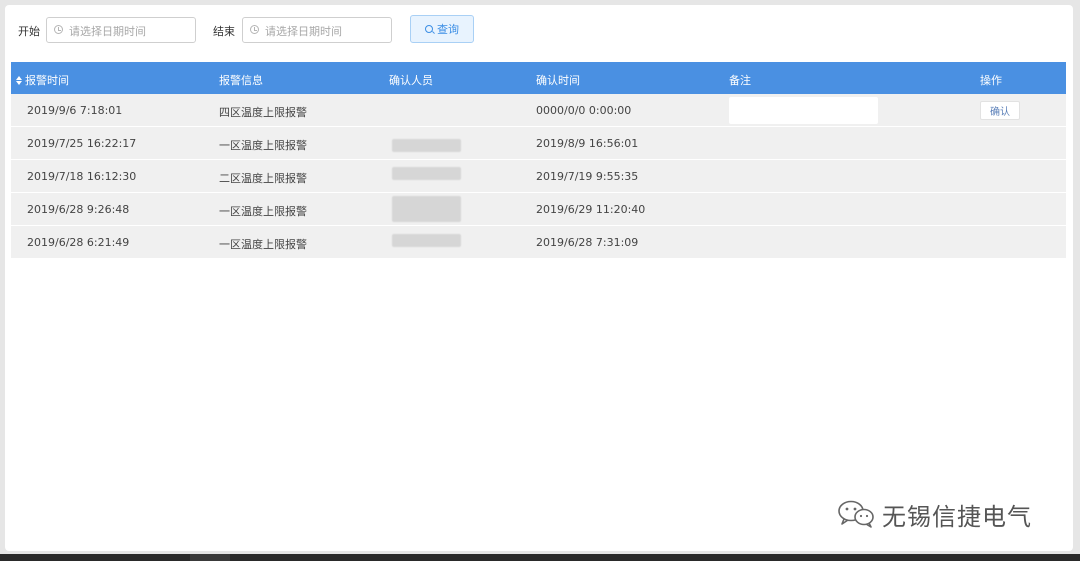  Describe the element at coordinates (856, 514) in the screenshot. I see `wechat-icon` at that location.